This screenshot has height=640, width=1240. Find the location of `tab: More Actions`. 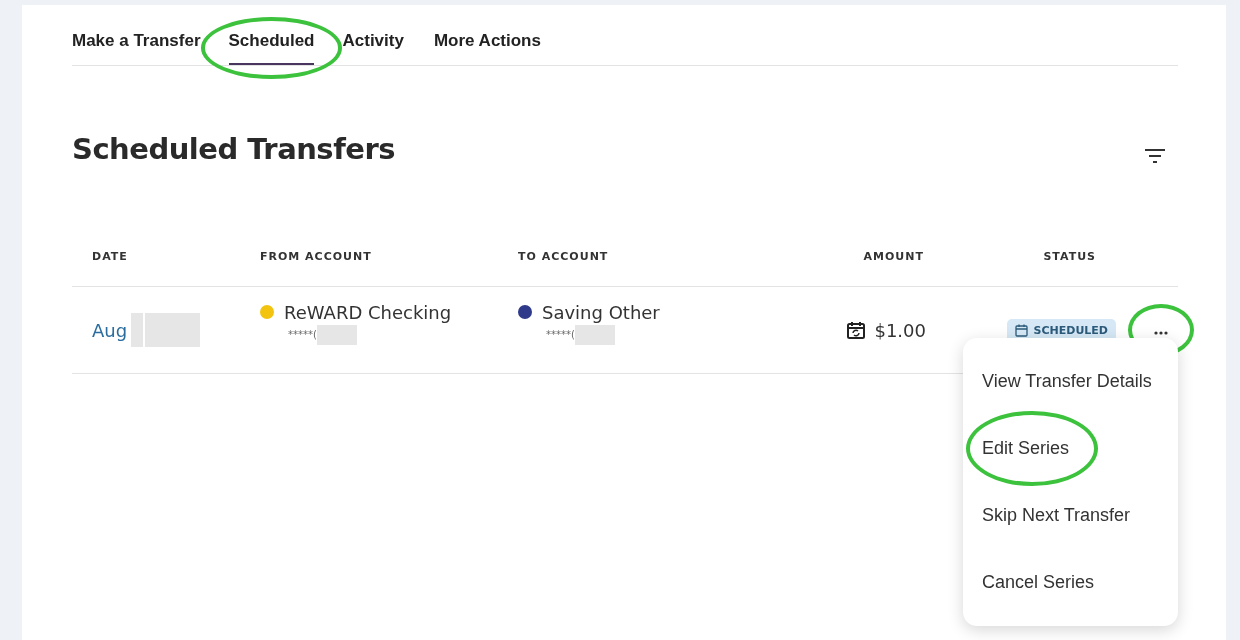

tab: More Actions is located at coordinates (487, 48).